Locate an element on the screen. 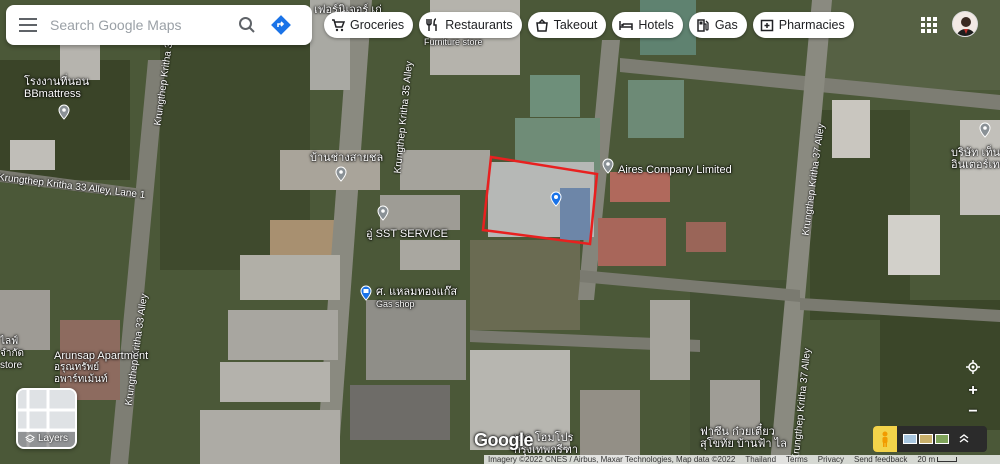  fork-knife-icon is located at coordinates (431, 24).